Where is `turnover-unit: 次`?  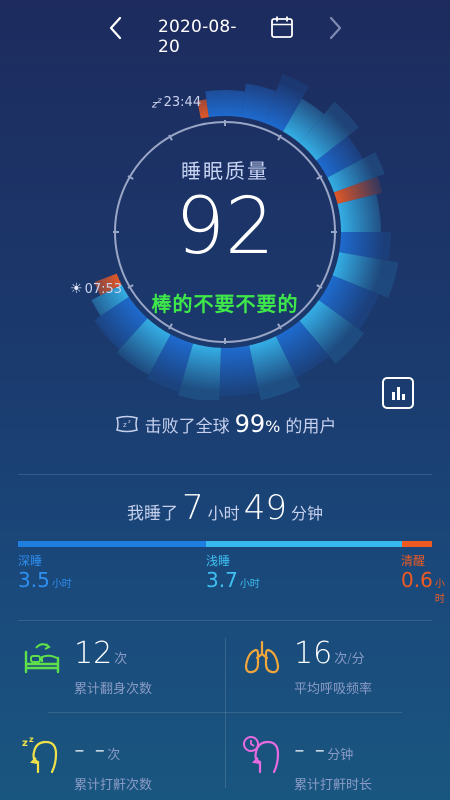
turnover-unit: 次 is located at coordinates (121, 659).